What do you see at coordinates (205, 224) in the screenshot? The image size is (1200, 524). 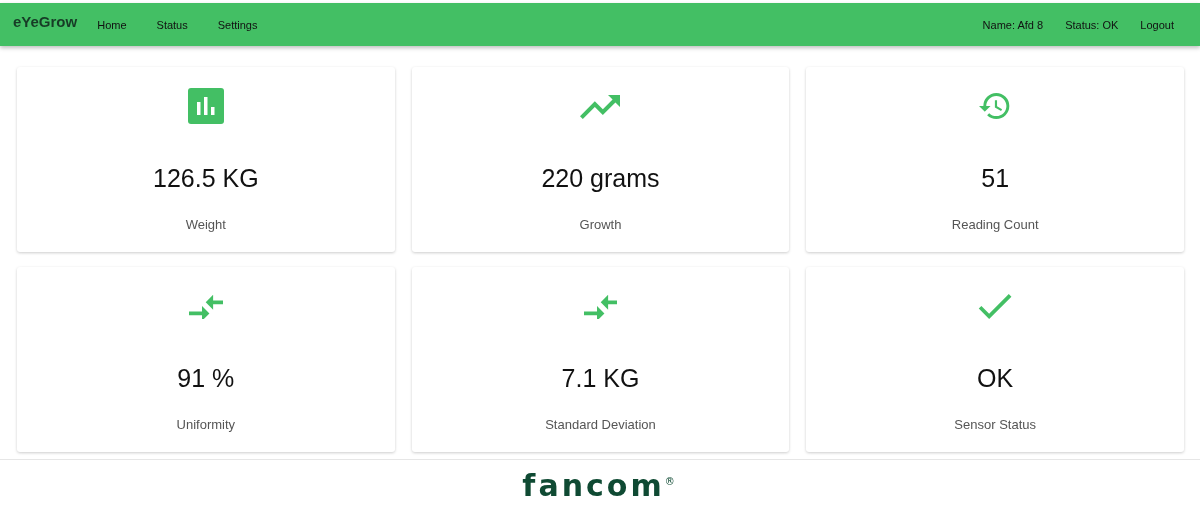 I see `stat-label: Weight` at bounding box center [205, 224].